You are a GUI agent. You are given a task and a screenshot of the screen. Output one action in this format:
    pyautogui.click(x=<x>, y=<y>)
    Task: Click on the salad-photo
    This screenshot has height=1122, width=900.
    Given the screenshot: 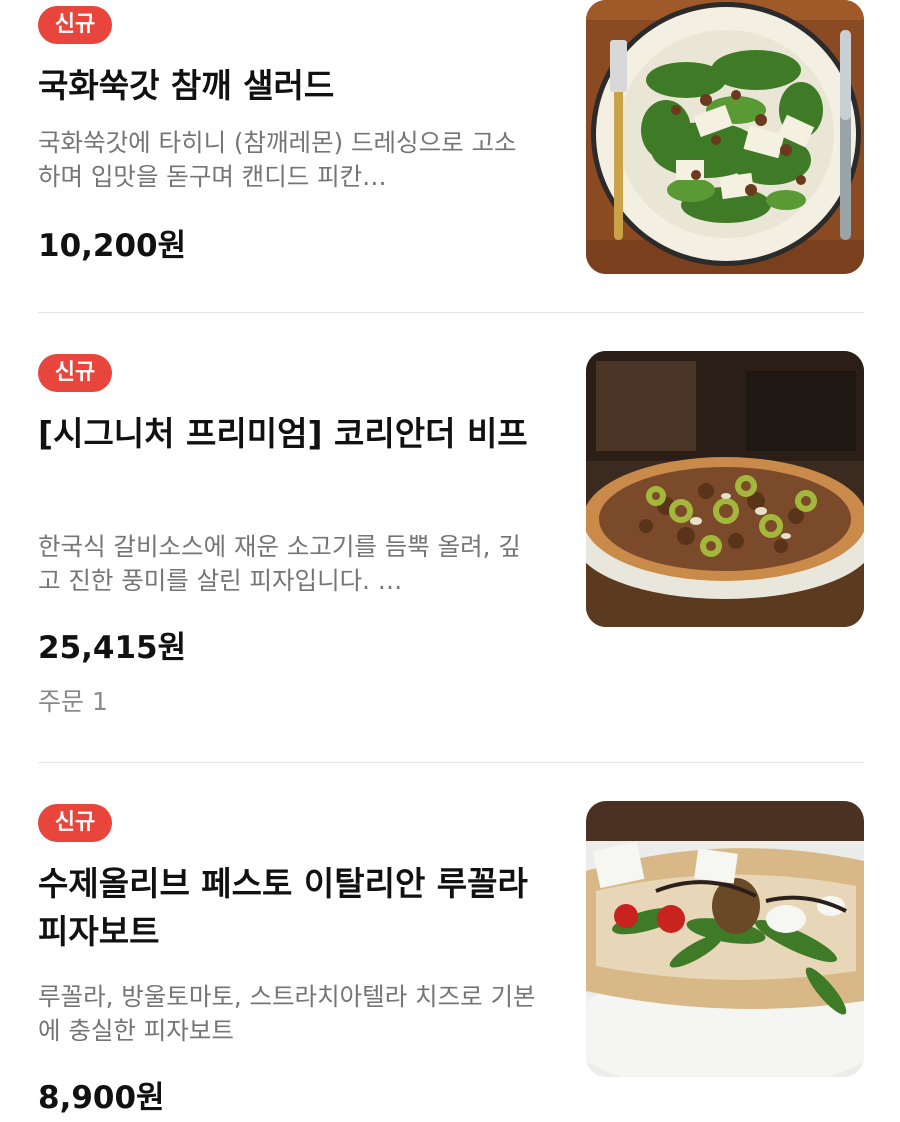 What is the action you would take?
    pyautogui.click(x=725, y=137)
    